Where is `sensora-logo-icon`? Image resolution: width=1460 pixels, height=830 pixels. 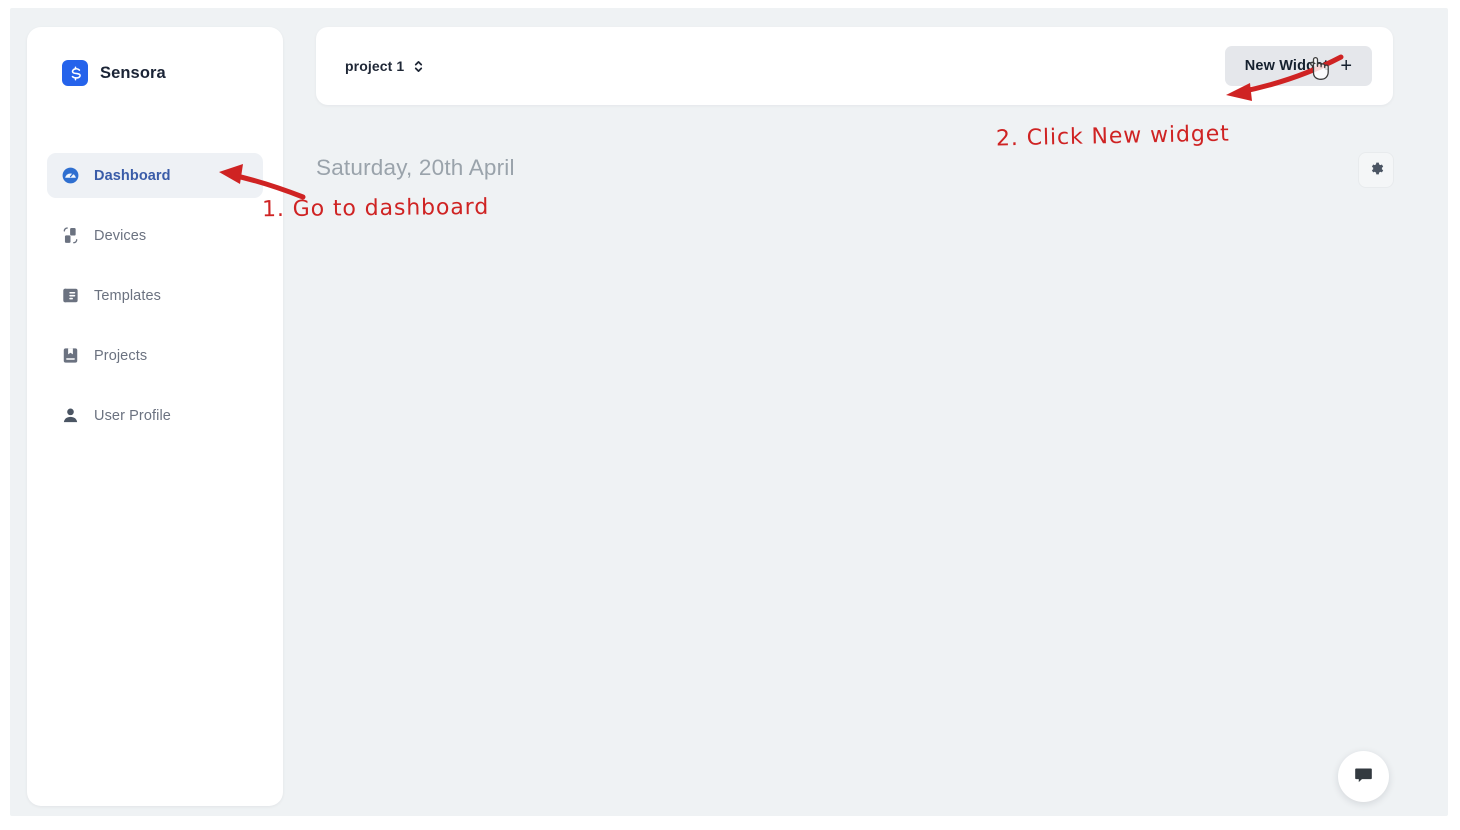
sensora-logo-icon is located at coordinates (75, 73).